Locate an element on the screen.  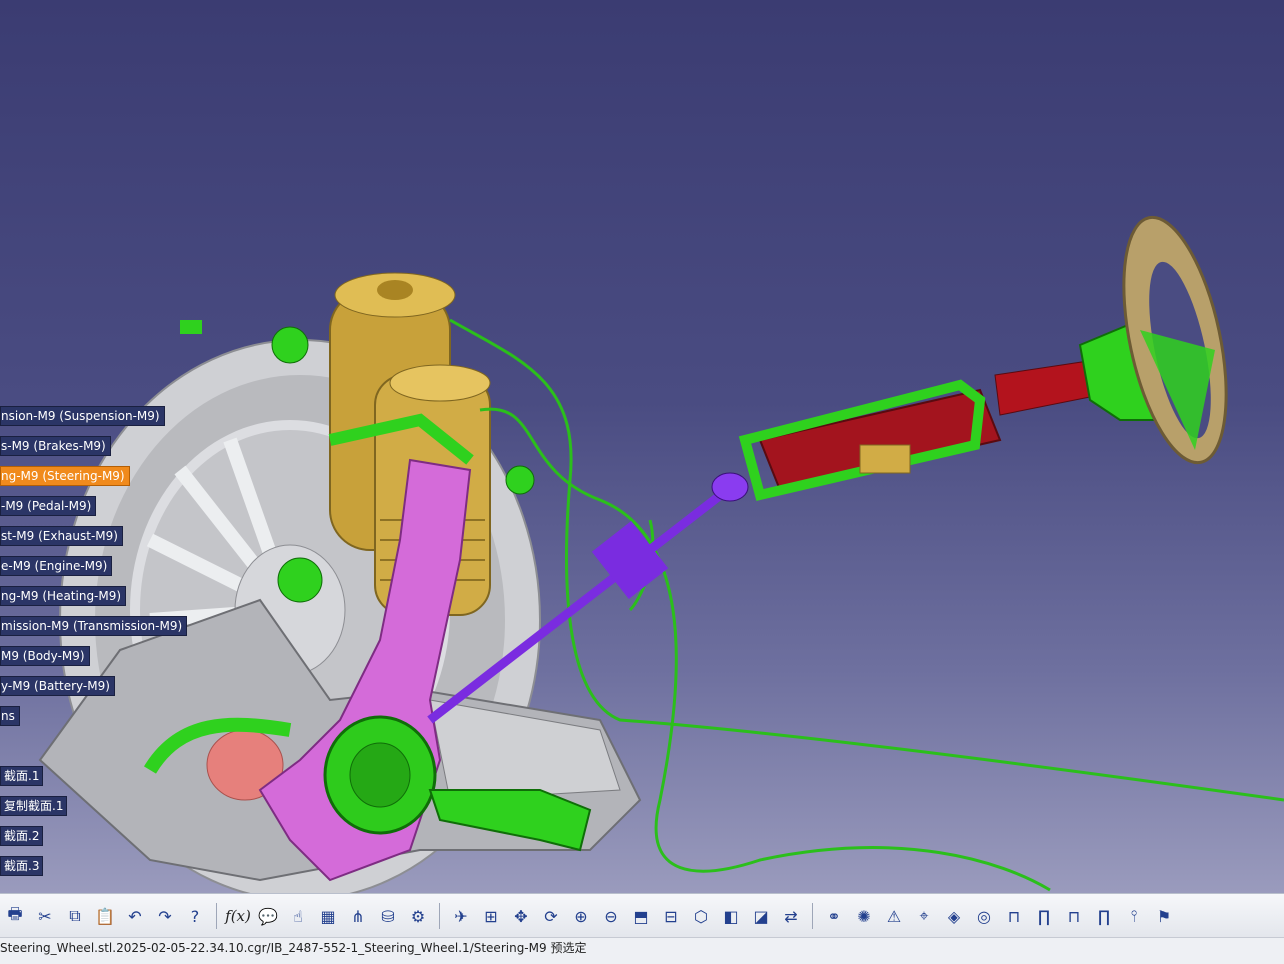
explode-icon: ✺ is located at coordinates (864, 916).